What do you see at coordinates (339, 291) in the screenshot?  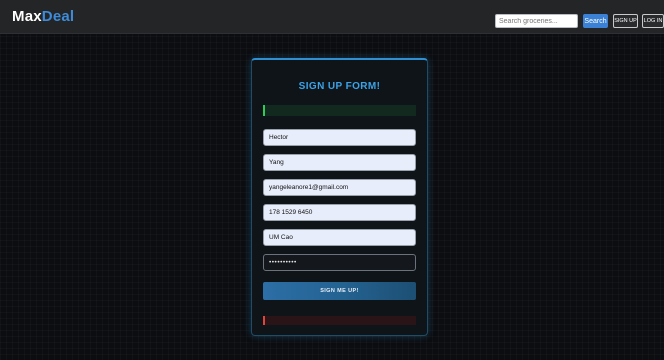 I see `sign-me-up-button: SIGN ME UP!` at bounding box center [339, 291].